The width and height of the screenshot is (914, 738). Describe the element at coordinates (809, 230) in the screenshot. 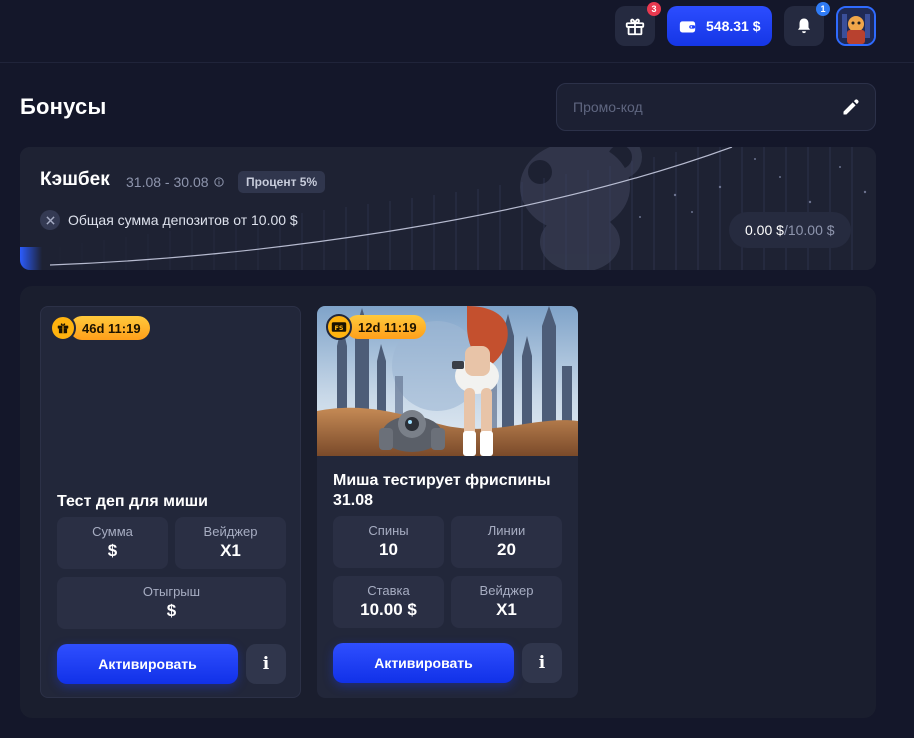

I see `cashback-target-amount: /10.00 $` at that location.